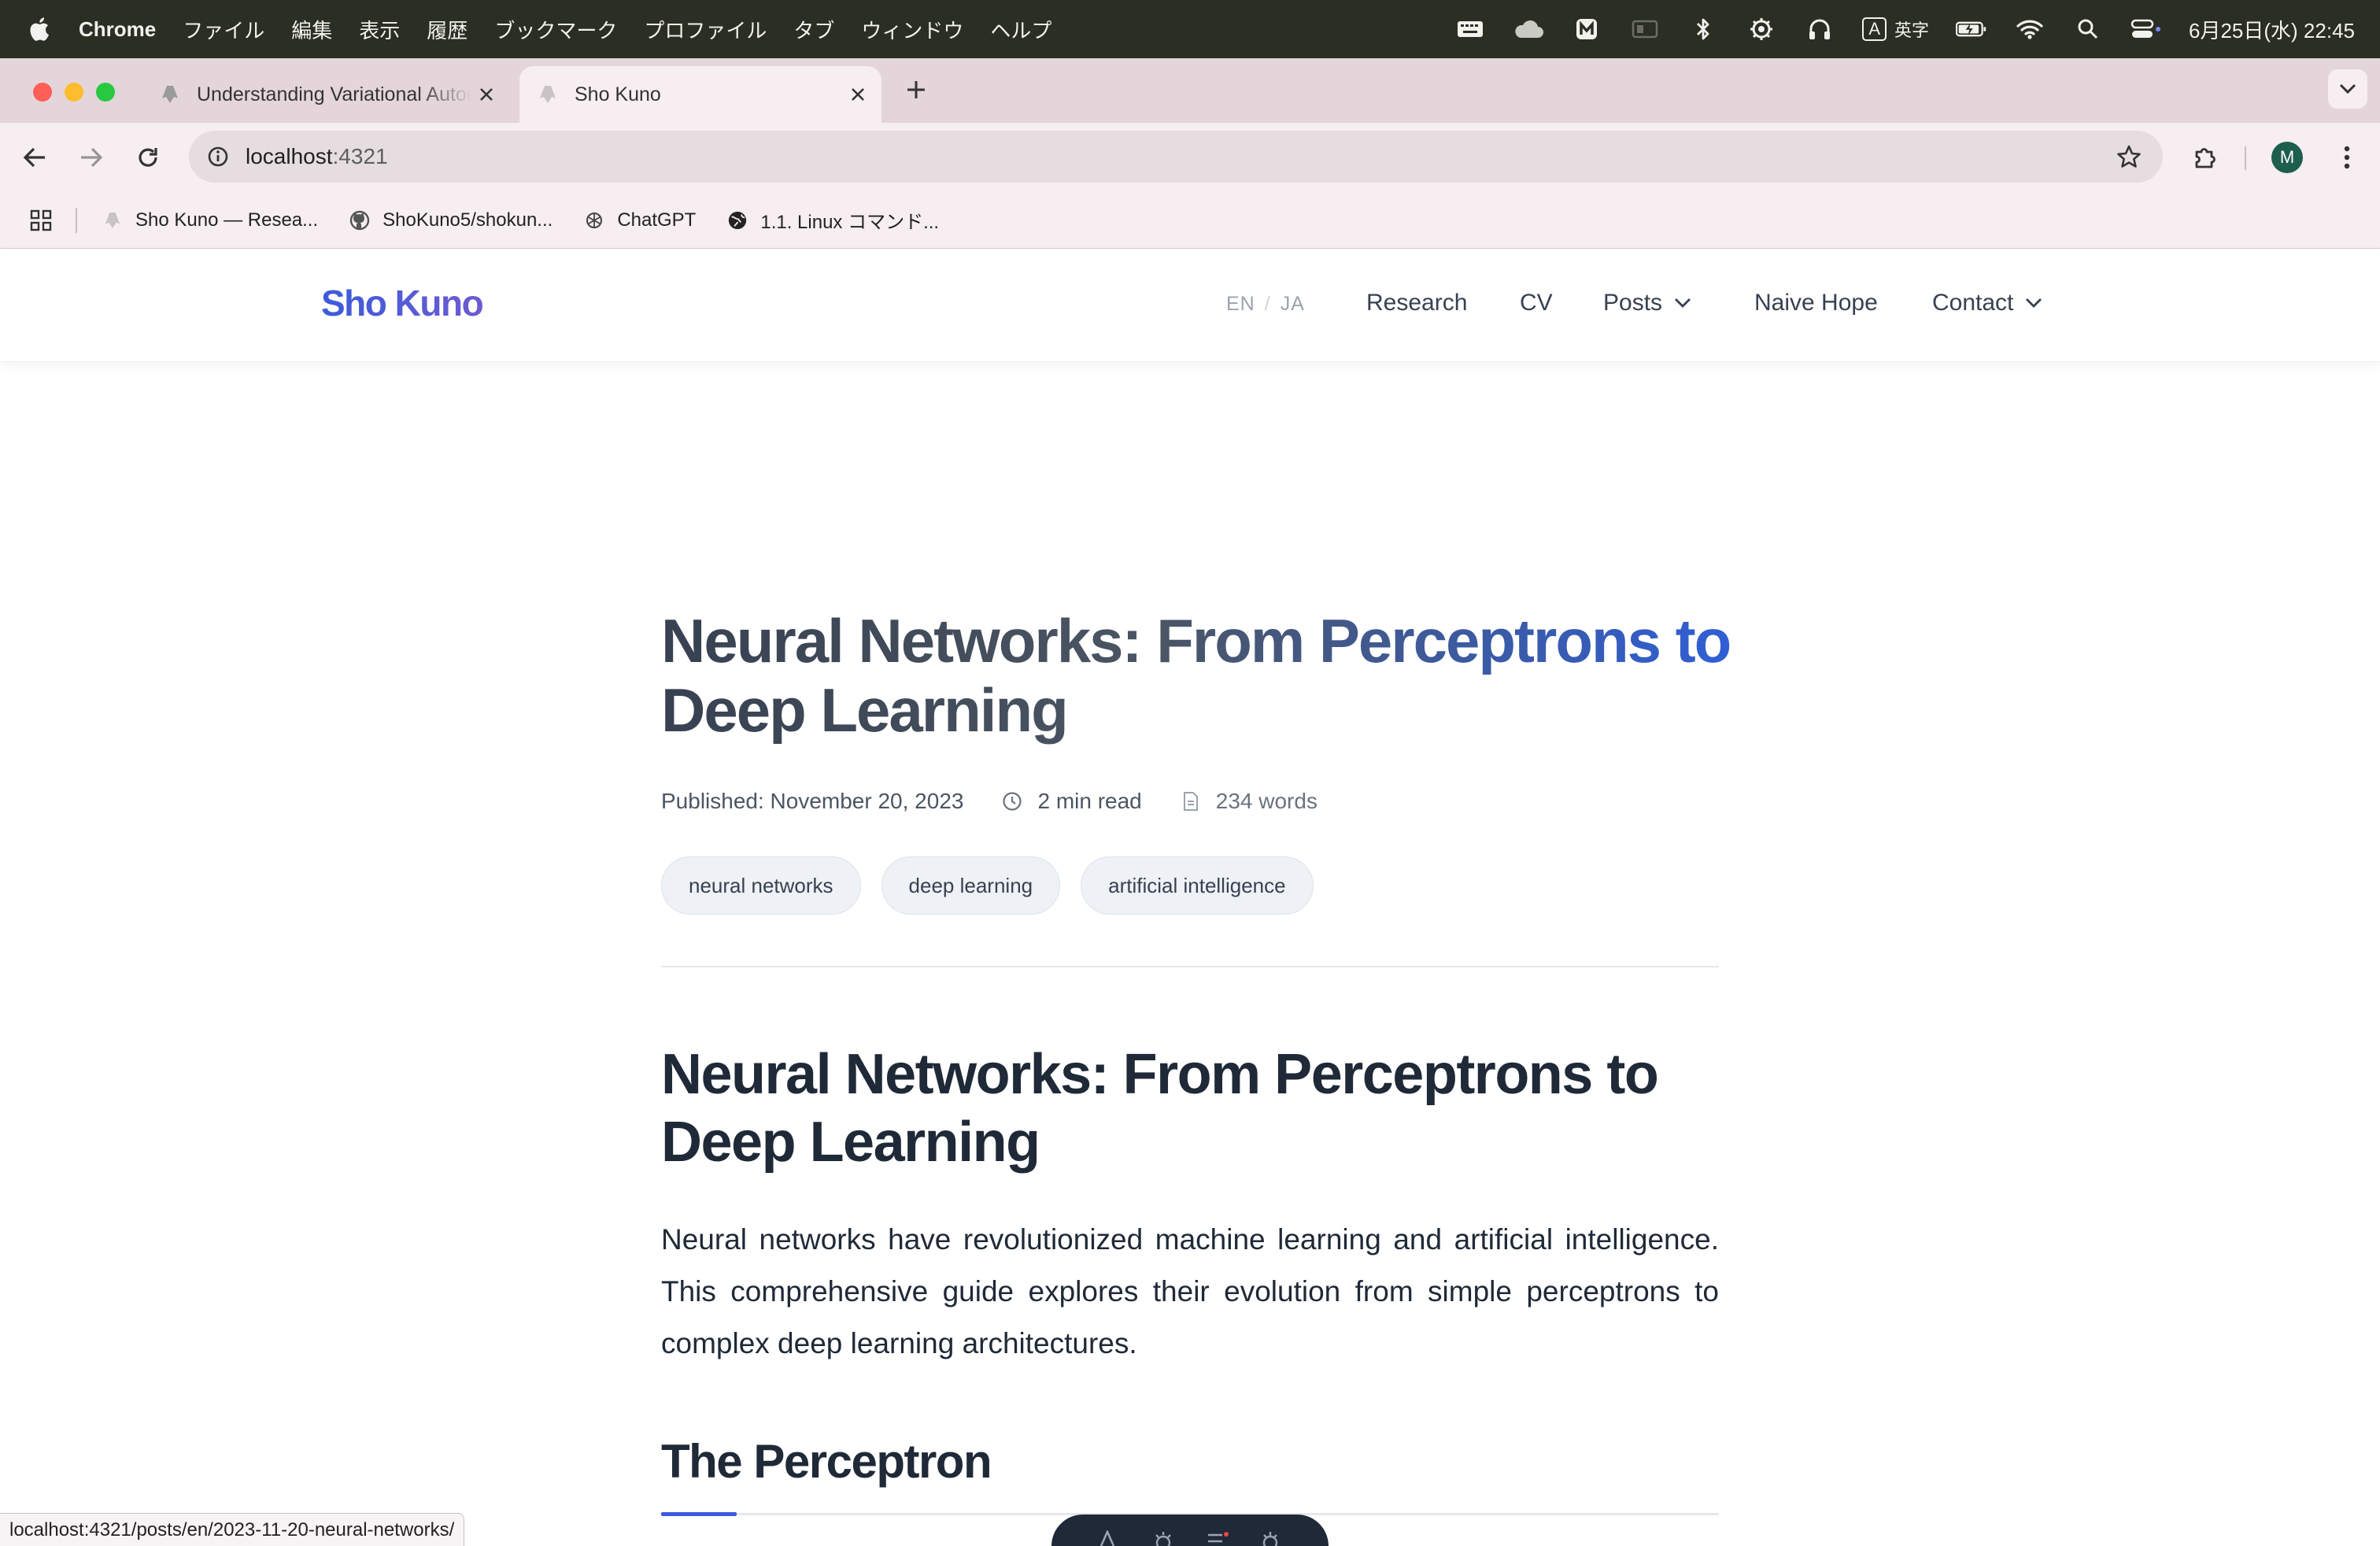 The width and height of the screenshot is (2380, 1546). I want to click on bookmark-chatgpt: ChatGPT, so click(640, 220).